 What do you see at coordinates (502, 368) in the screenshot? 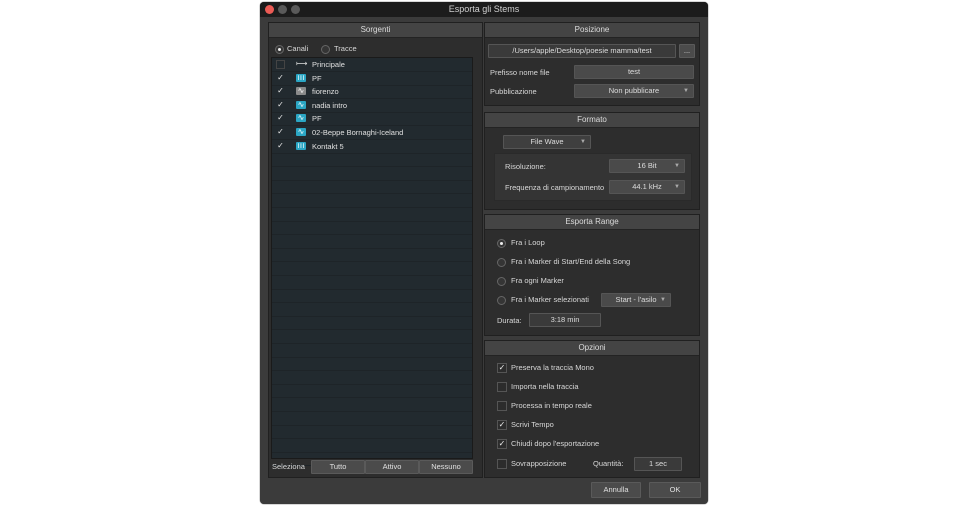
I see `mono-checkbox: ✓` at bounding box center [502, 368].